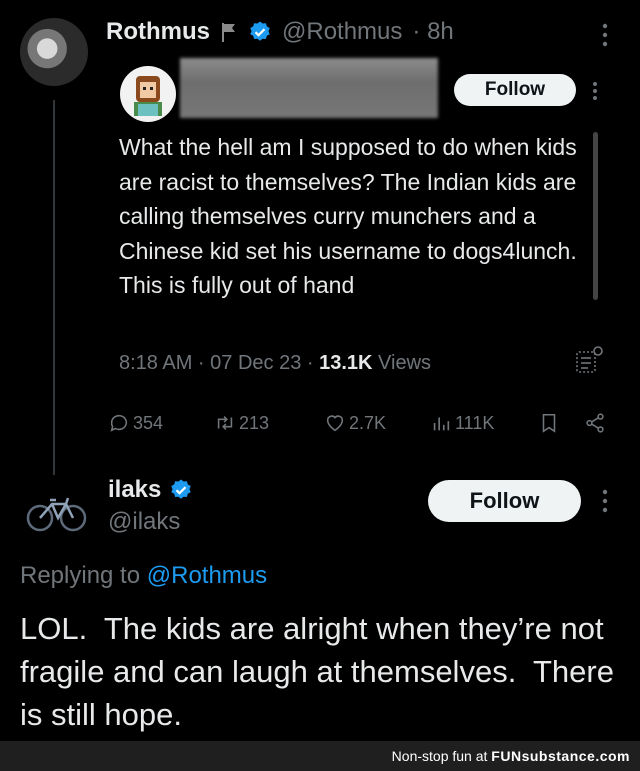 Image resolution: width=640 pixels, height=771 pixels. I want to click on grok-analyze-icon, so click(589, 362).